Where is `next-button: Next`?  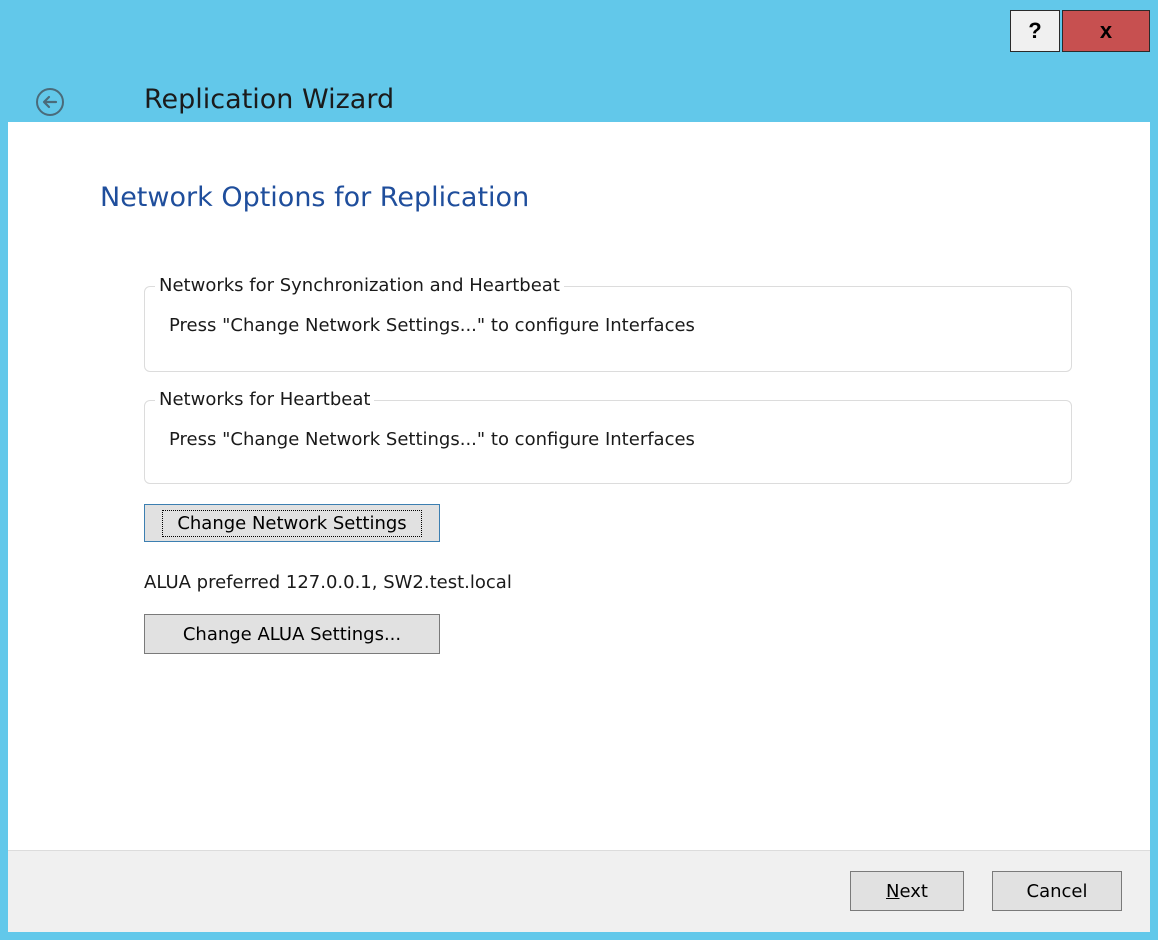 next-button: Next is located at coordinates (907, 891).